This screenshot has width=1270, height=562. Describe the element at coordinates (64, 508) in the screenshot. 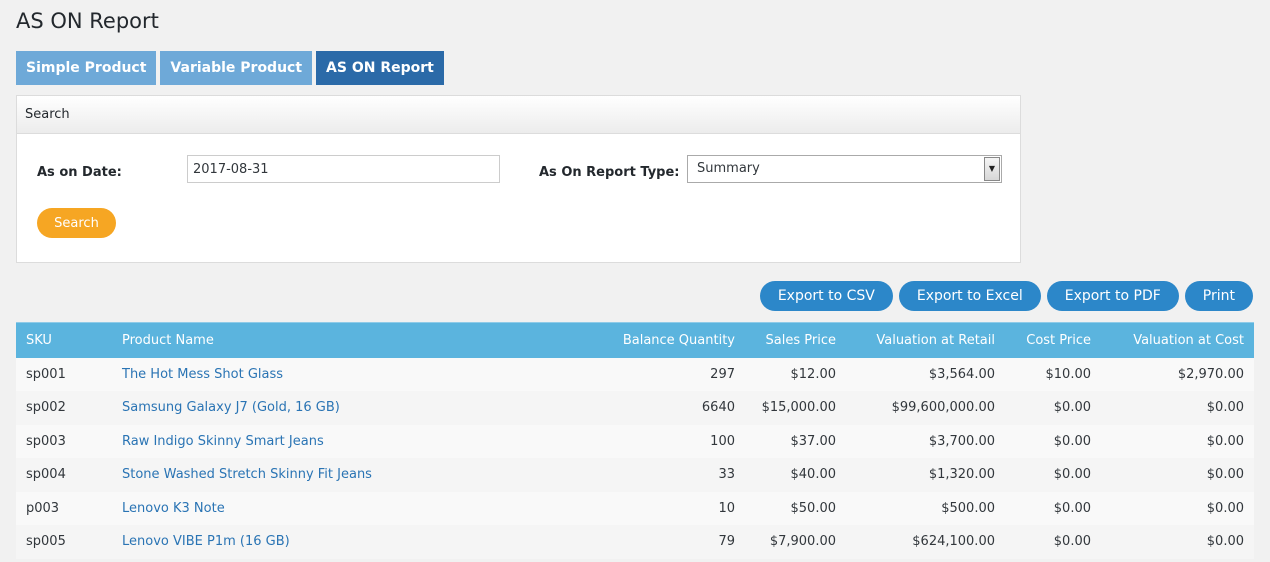

I see `cell-sku: p003` at that location.